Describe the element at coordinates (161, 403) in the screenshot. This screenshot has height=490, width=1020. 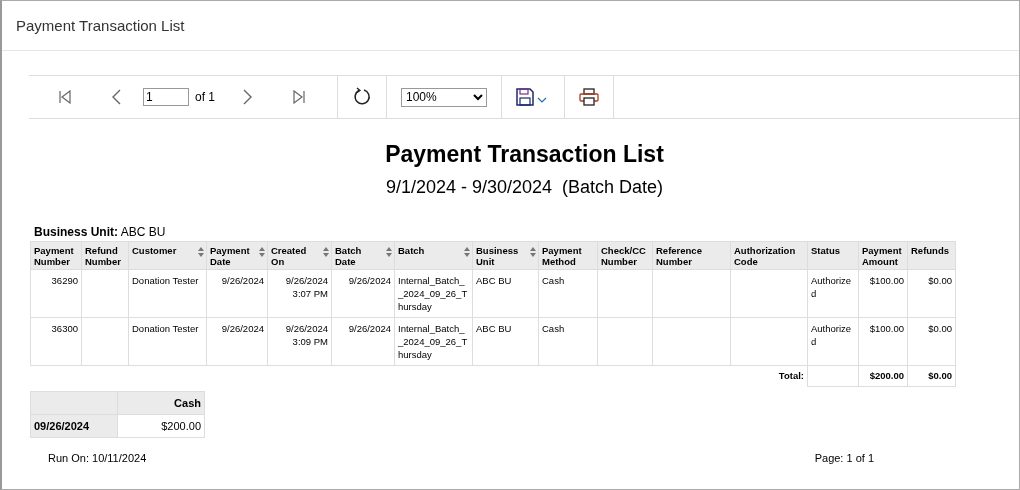
I see `summary-header: Cash` at that location.